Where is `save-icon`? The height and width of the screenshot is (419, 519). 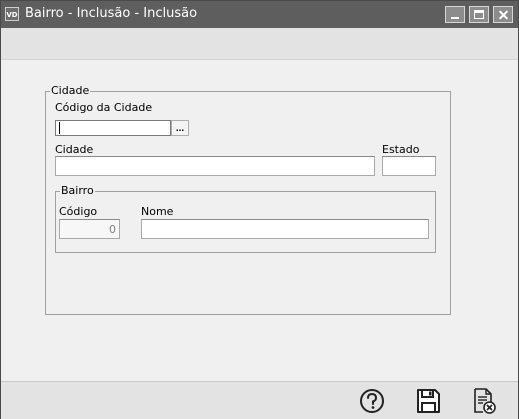
save-icon is located at coordinates (428, 401).